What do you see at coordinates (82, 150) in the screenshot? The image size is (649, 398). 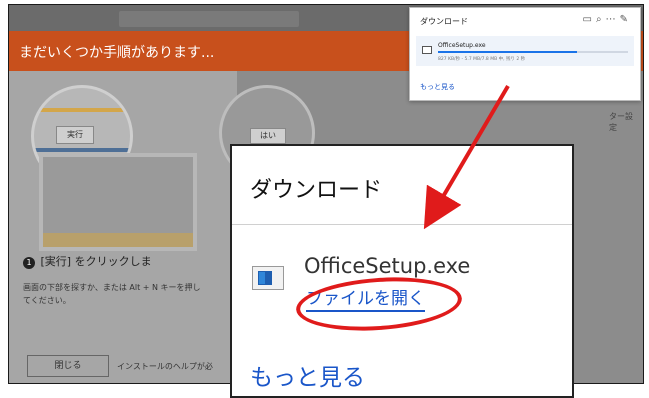 I see `magnifier-strip` at bounding box center [82, 150].